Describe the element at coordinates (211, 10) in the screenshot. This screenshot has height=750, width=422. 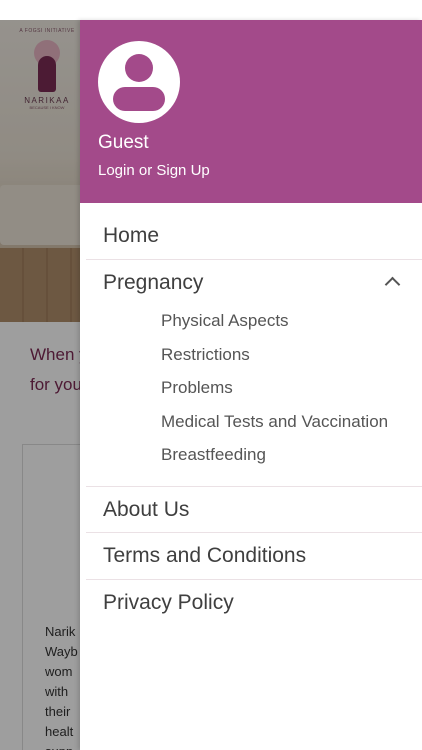
I see `status-bar` at that location.